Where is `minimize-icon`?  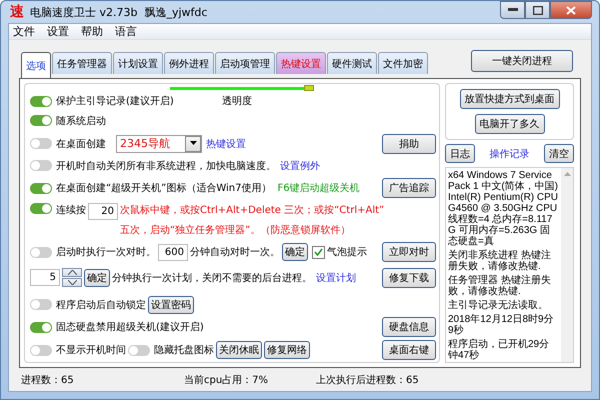 minimize-icon is located at coordinates (513, 10).